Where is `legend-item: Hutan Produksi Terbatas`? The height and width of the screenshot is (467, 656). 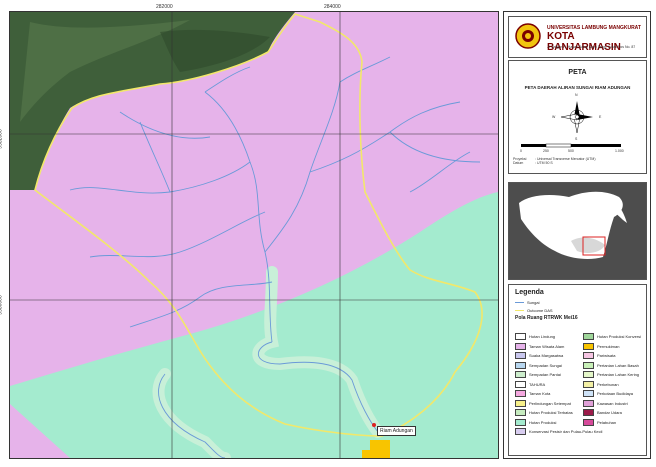 legend-item: Hutan Produksi Terbatas is located at coordinates (548, 412).